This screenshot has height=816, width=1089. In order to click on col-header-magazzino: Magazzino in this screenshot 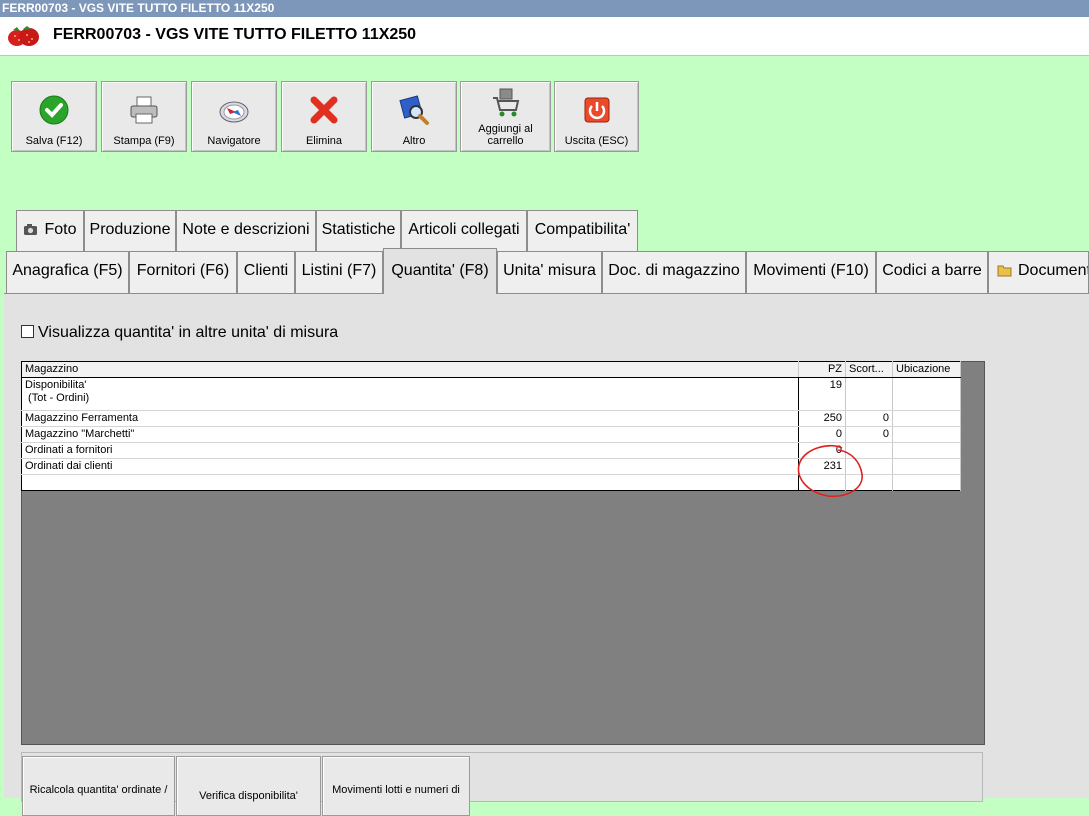, I will do `click(410, 369)`.